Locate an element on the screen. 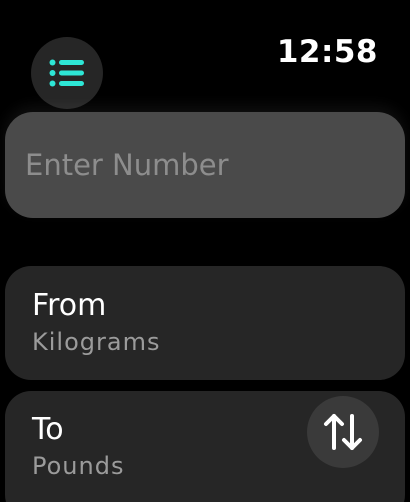  menu-button is located at coordinates (67, 73).